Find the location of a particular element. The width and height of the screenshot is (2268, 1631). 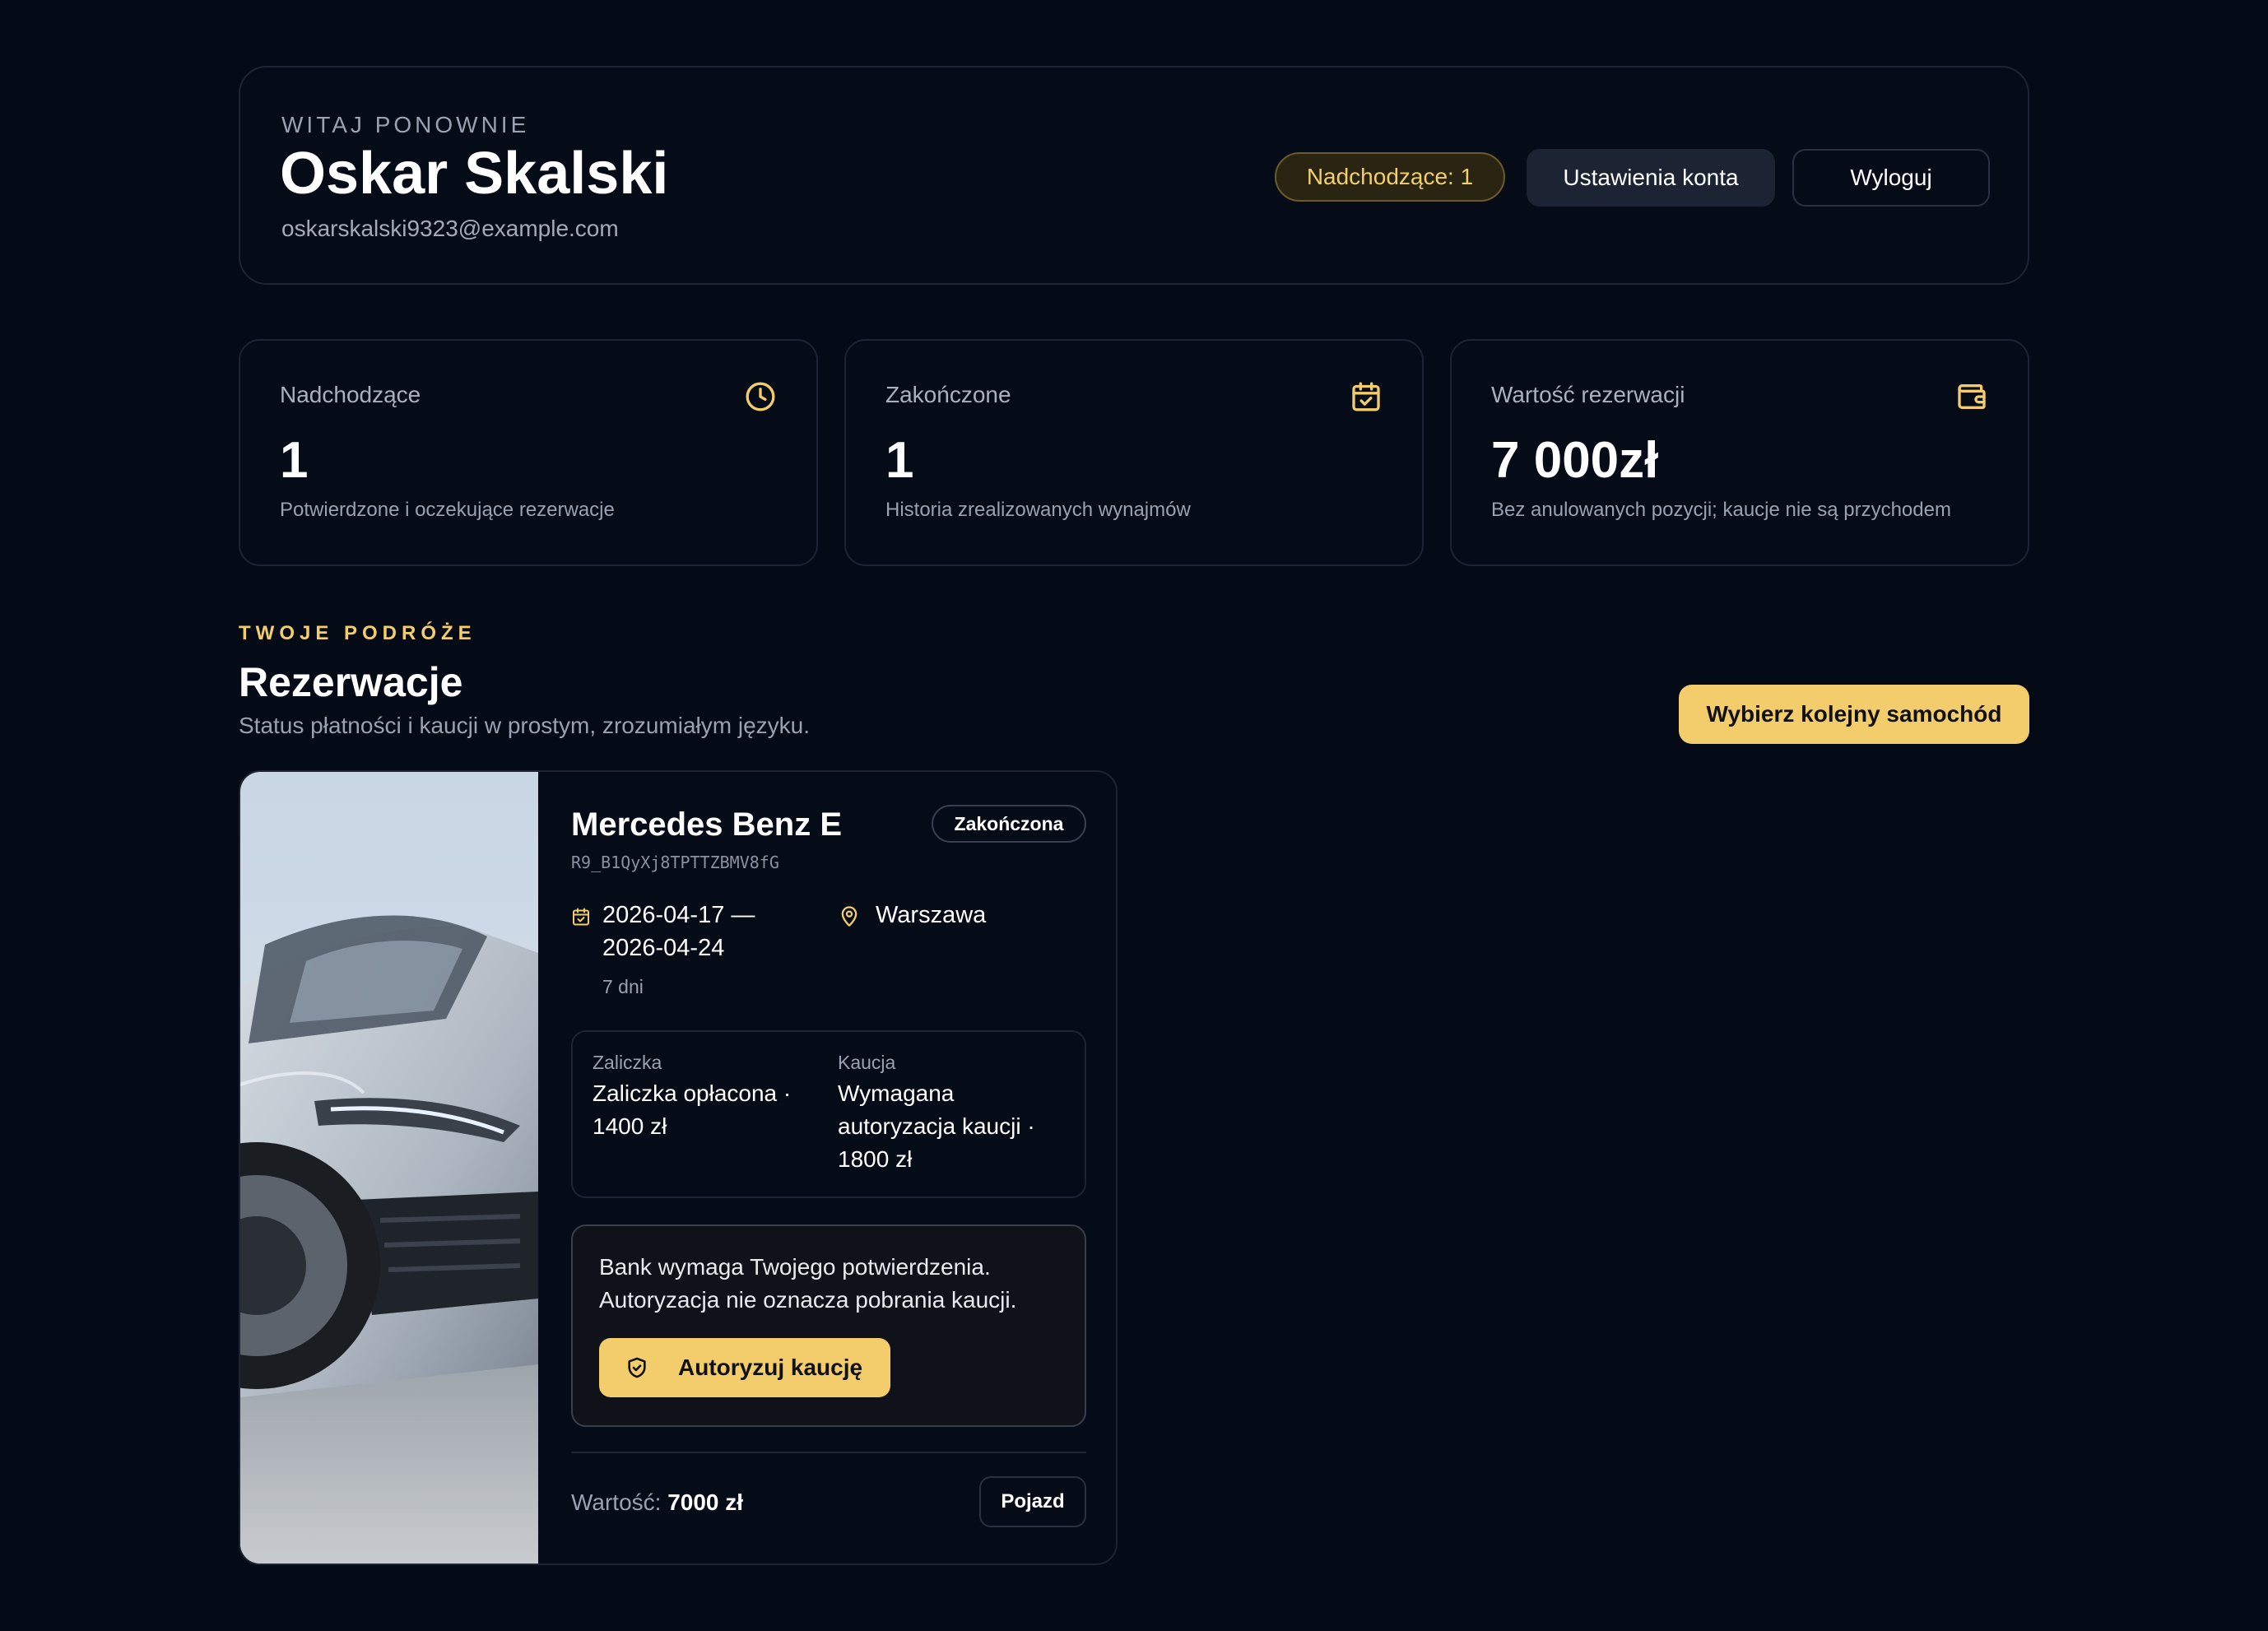

security-deposit-label: Kaucja is located at coordinates (867, 1062).